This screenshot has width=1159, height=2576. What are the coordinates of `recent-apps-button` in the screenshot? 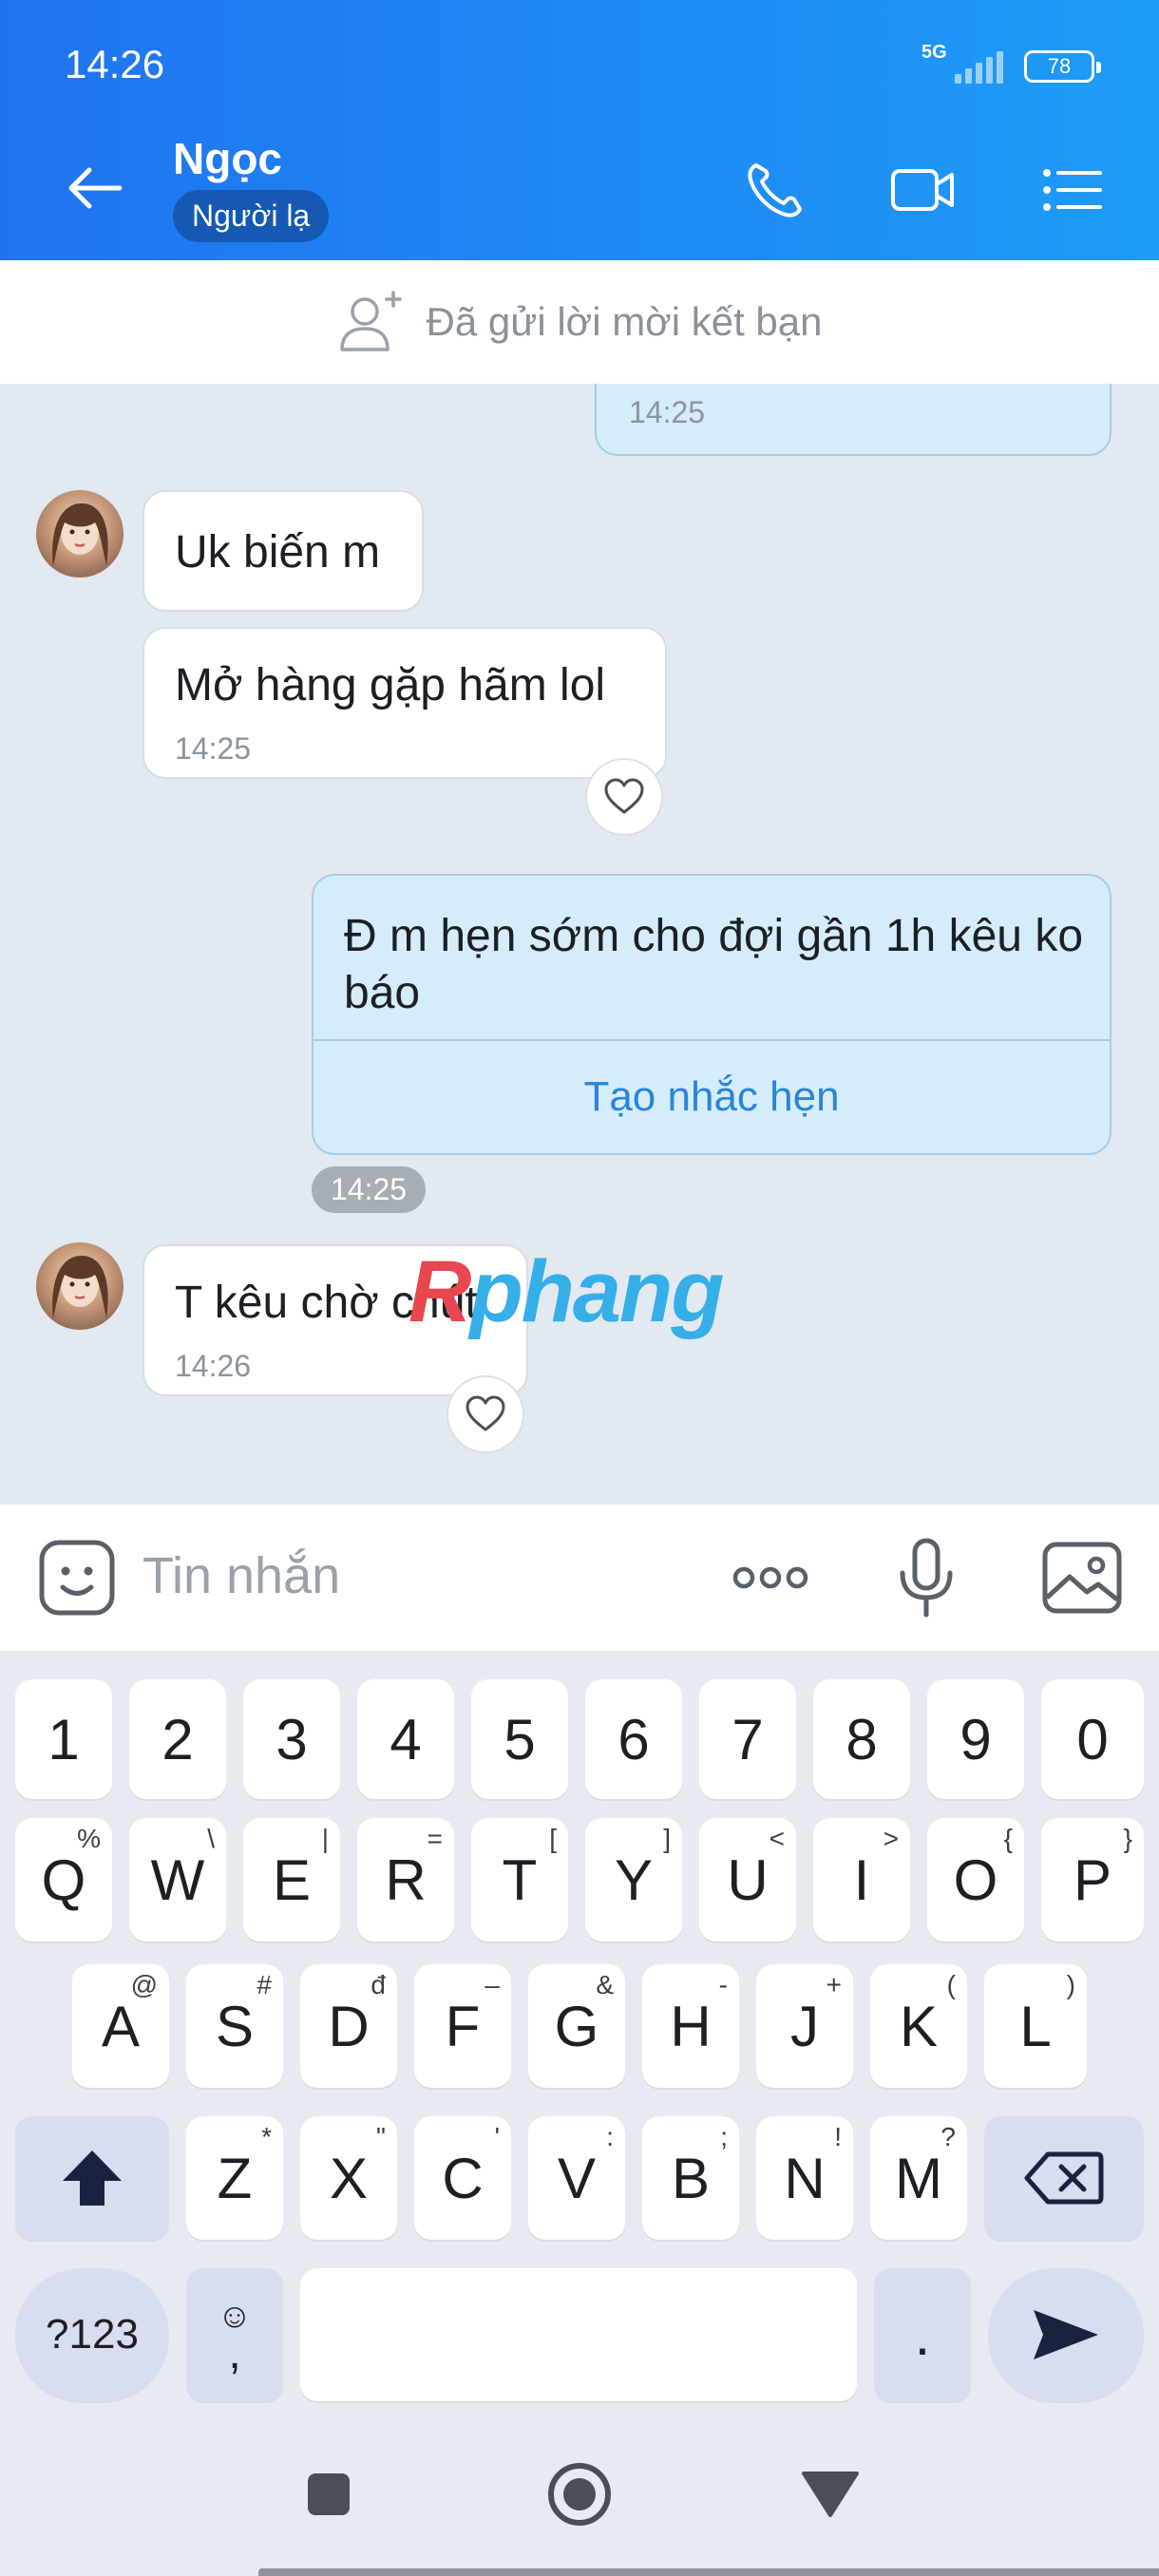 It's located at (328, 2494).